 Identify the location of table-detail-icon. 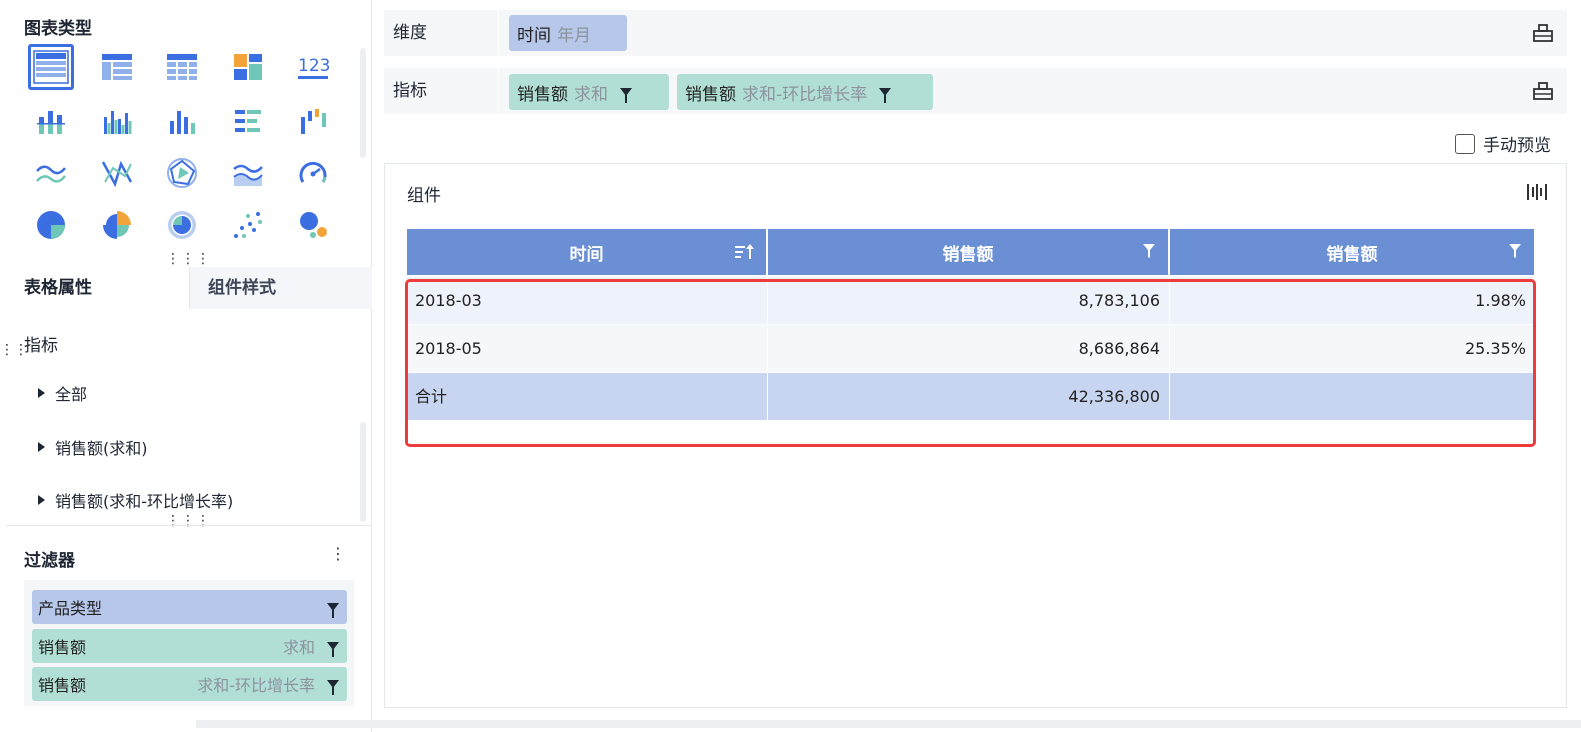
(51, 67).